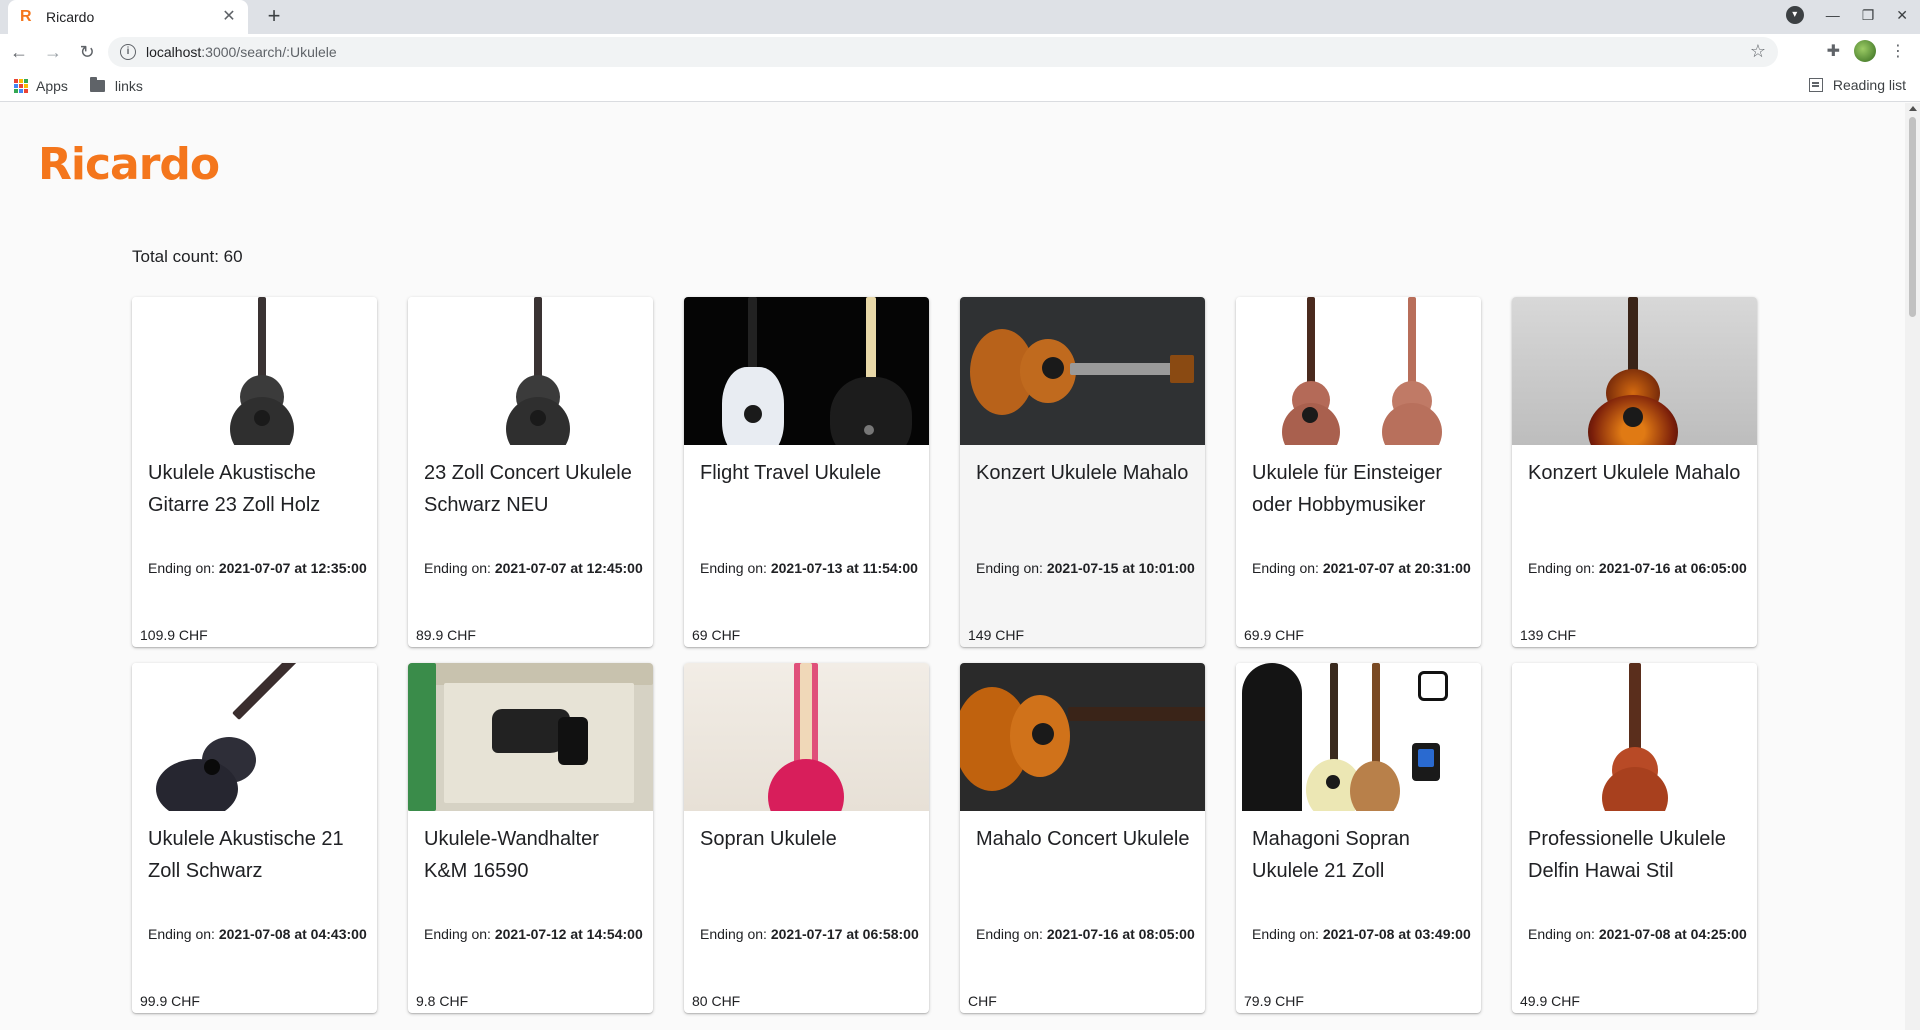 The width and height of the screenshot is (1920, 1030). What do you see at coordinates (128, 17) in the screenshot?
I see `browser-tab: R Ricardo ✕` at bounding box center [128, 17].